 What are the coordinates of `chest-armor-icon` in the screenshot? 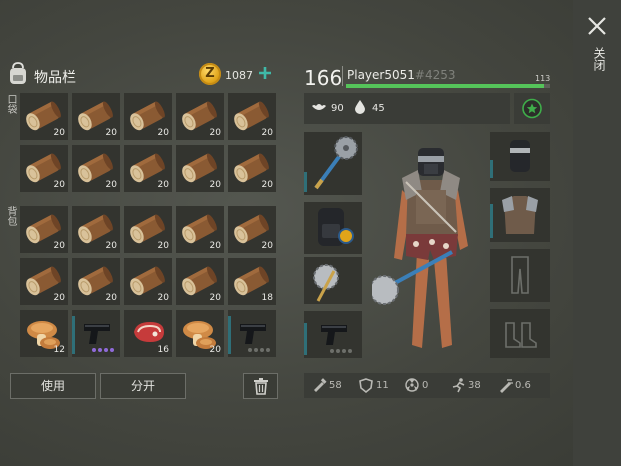 It's located at (520, 215).